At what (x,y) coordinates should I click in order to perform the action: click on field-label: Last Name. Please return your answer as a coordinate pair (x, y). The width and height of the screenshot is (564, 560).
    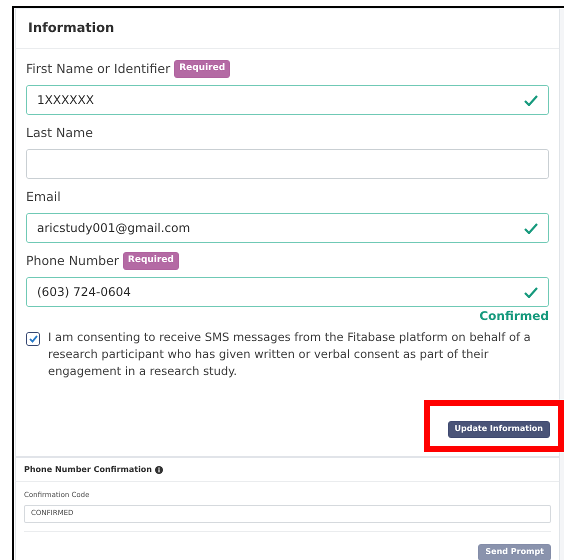
    Looking at the image, I should click on (59, 133).